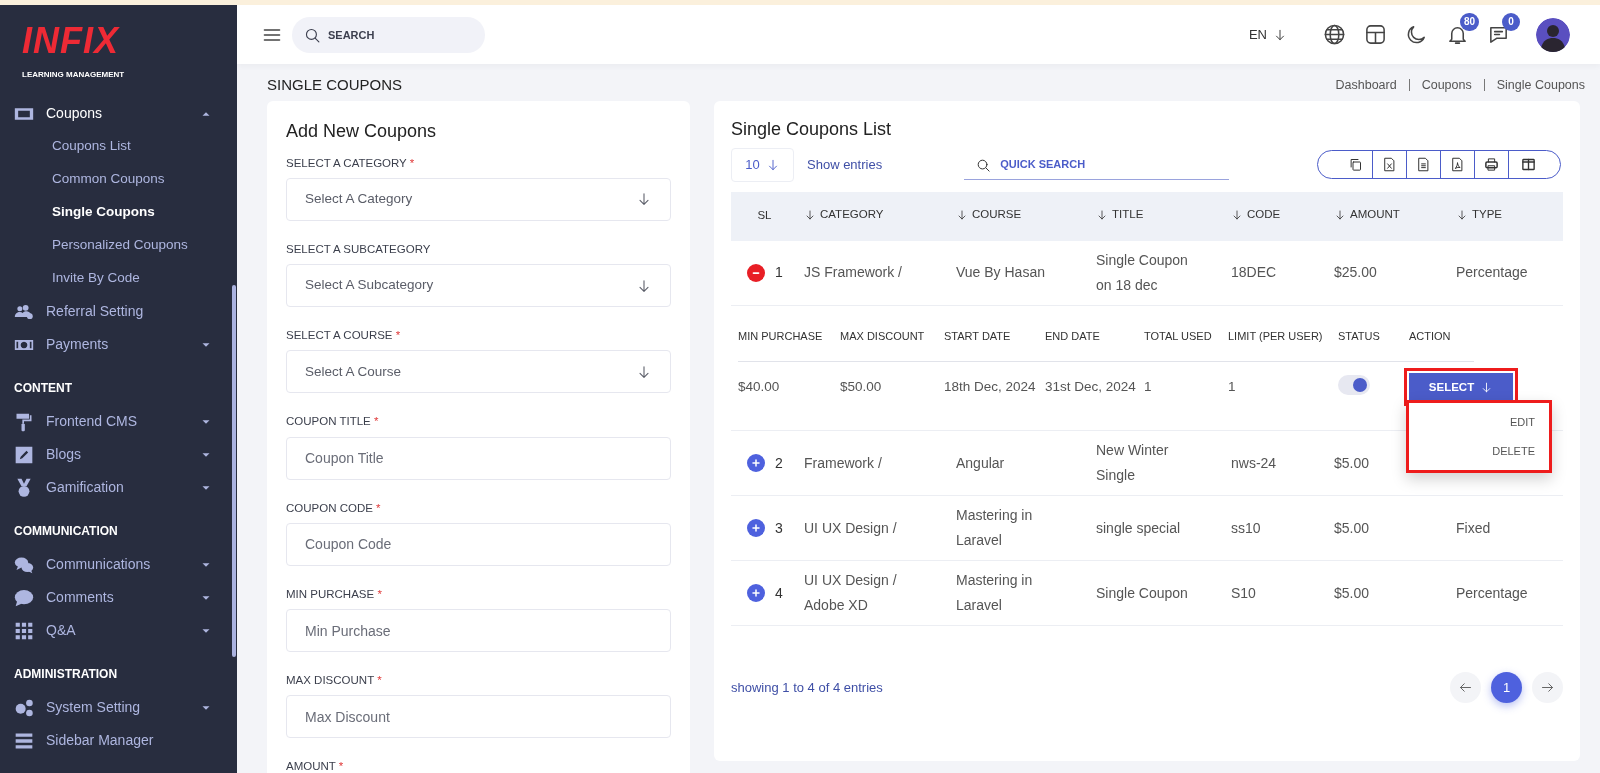 The width and height of the screenshot is (1600, 773). Describe the element at coordinates (1479, 215) in the screenshot. I see `column-header: TYPE` at that location.